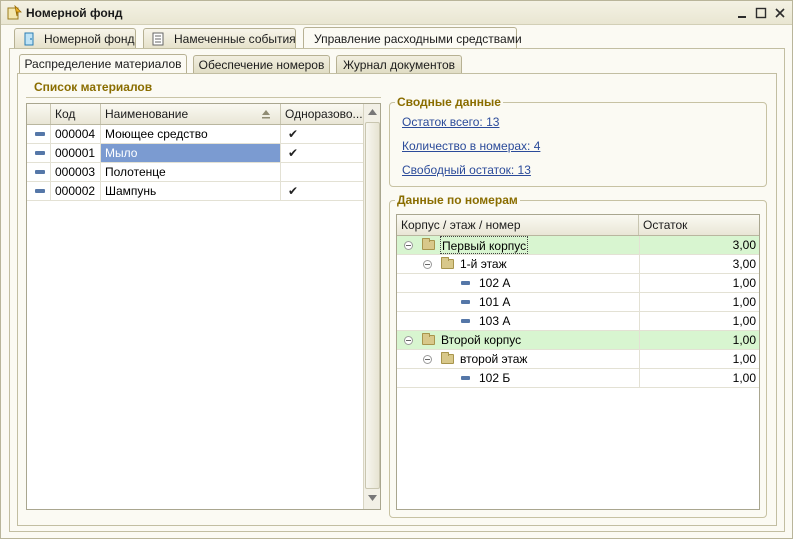 The image size is (793, 539). I want to click on tree-node-label: 103 А, so click(495, 321).